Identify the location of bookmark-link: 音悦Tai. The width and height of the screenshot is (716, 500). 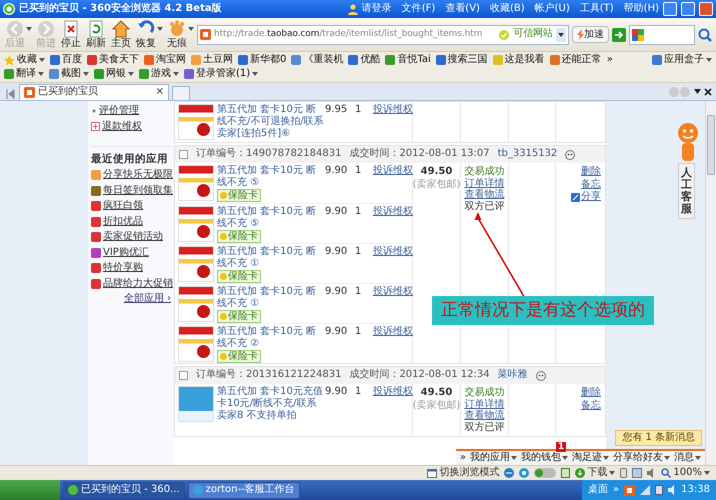
(408, 60).